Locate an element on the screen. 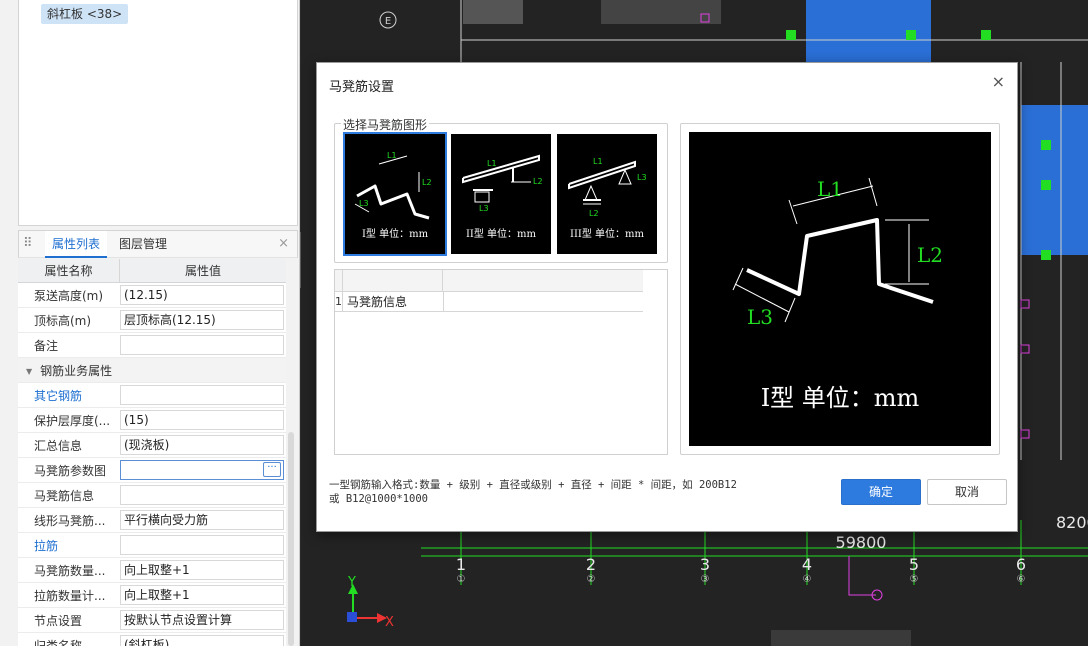  header-name: 属性名称 is located at coordinates (69, 271).